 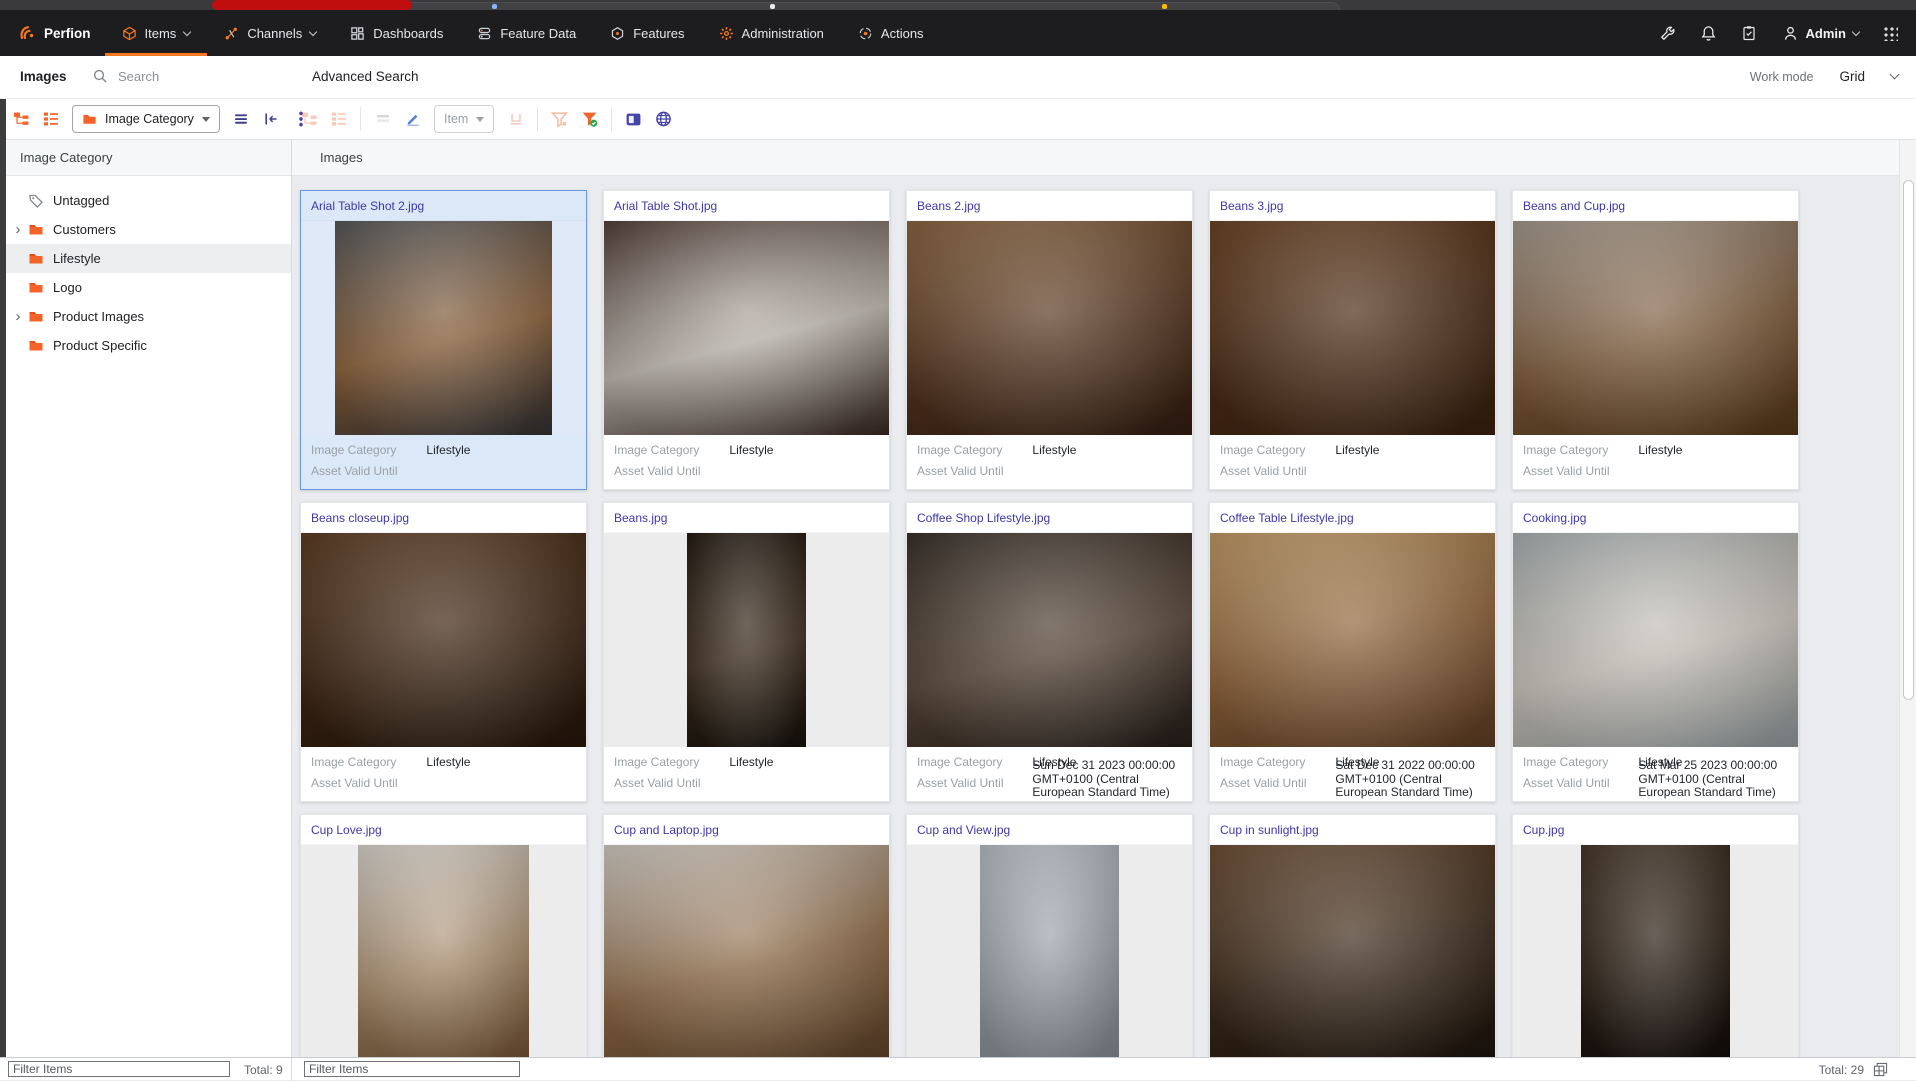 I want to click on user-menu: Admin, so click(x=1821, y=33).